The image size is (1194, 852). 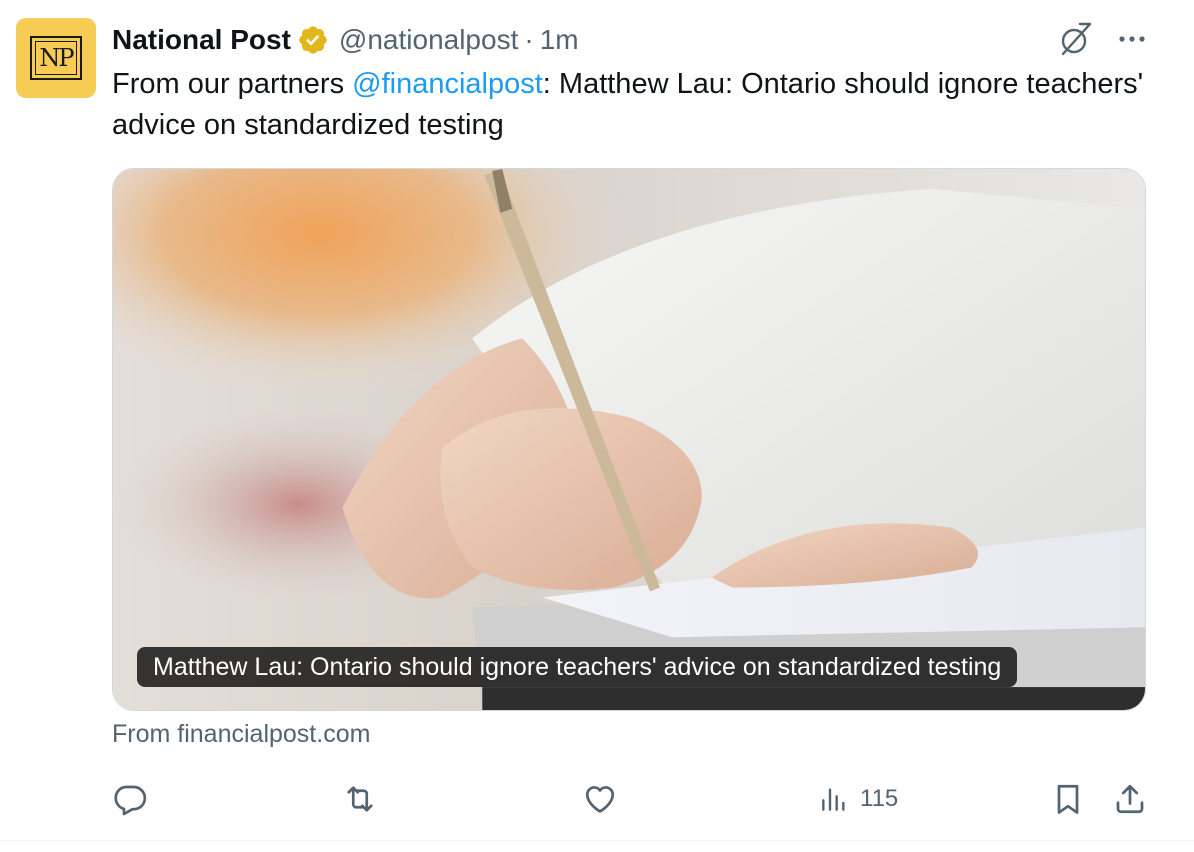 I want to click on timestamp: 1m, so click(x=559, y=40).